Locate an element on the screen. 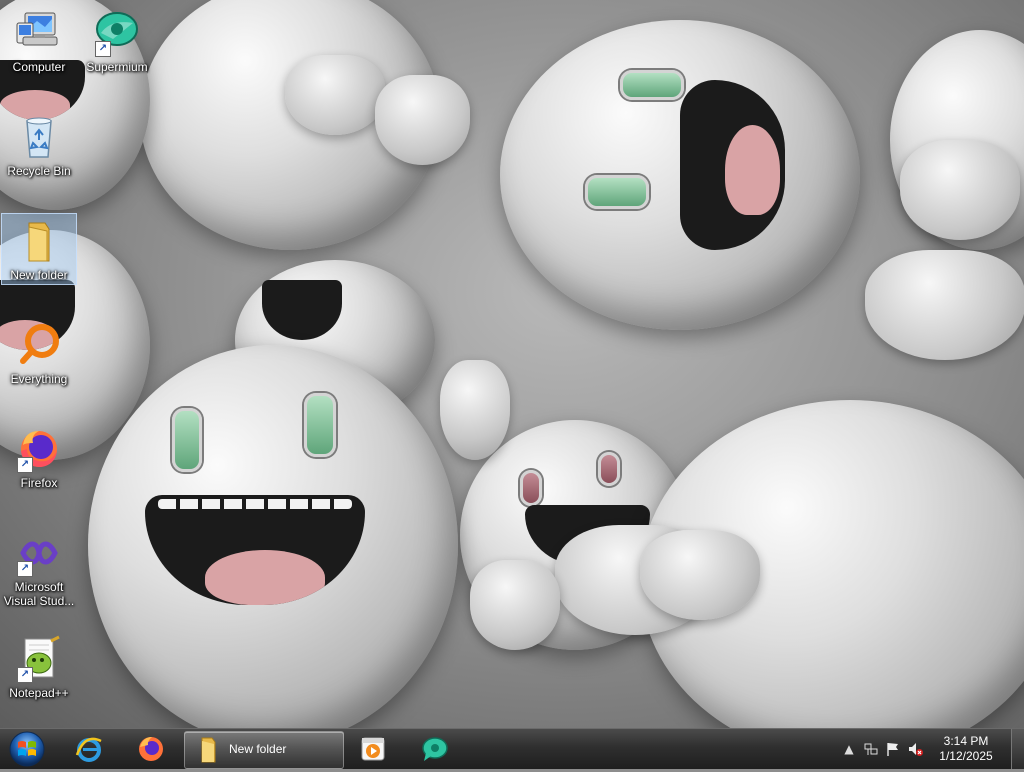 The image size is (1024, 772). clock-time: 3:14 PM is located at coordinates (966, 741).